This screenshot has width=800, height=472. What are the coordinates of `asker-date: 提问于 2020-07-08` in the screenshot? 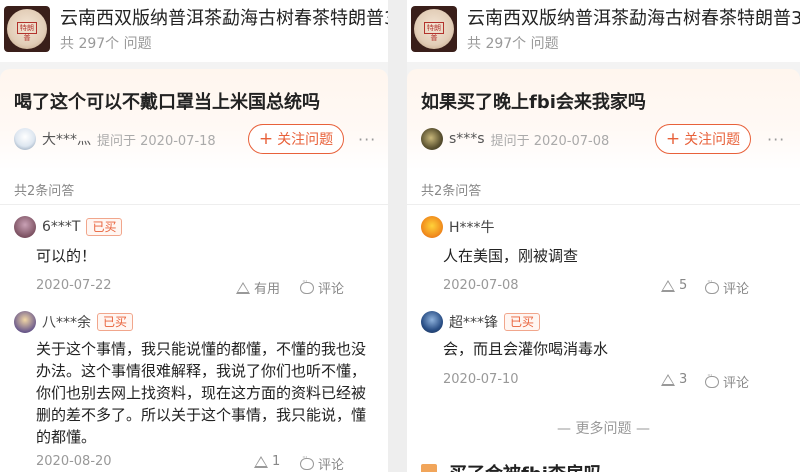 It's located at (550, 141).